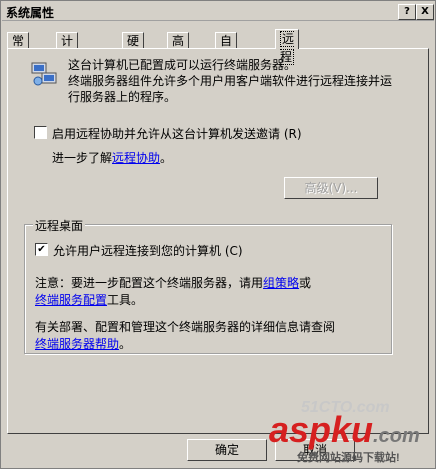 The image size is (436, 469). I want to click on window-title: 系统属性, so click(30, 13).